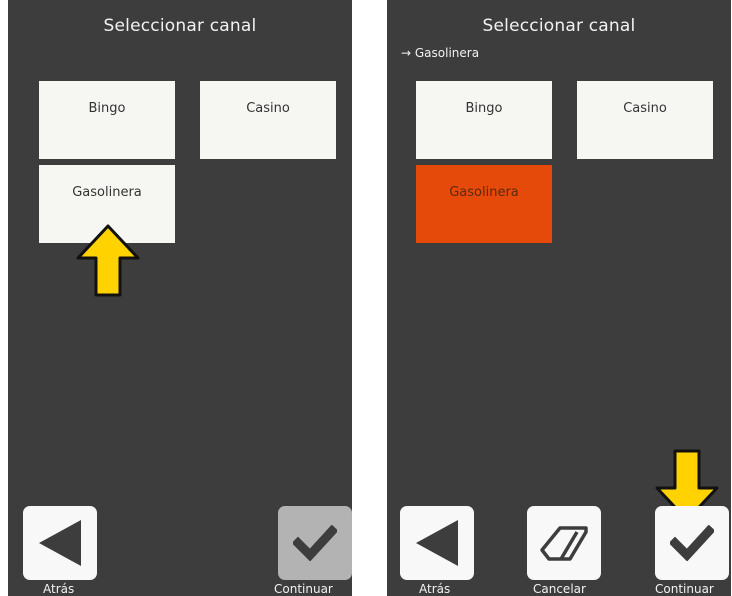 Image resolution: width=732 pixels, height=596 pixels. What do you see at coordinates (440, 53) in the screenshot?
I see `breadcrumb: → Gasolinera` at bounding box center [440, 53].